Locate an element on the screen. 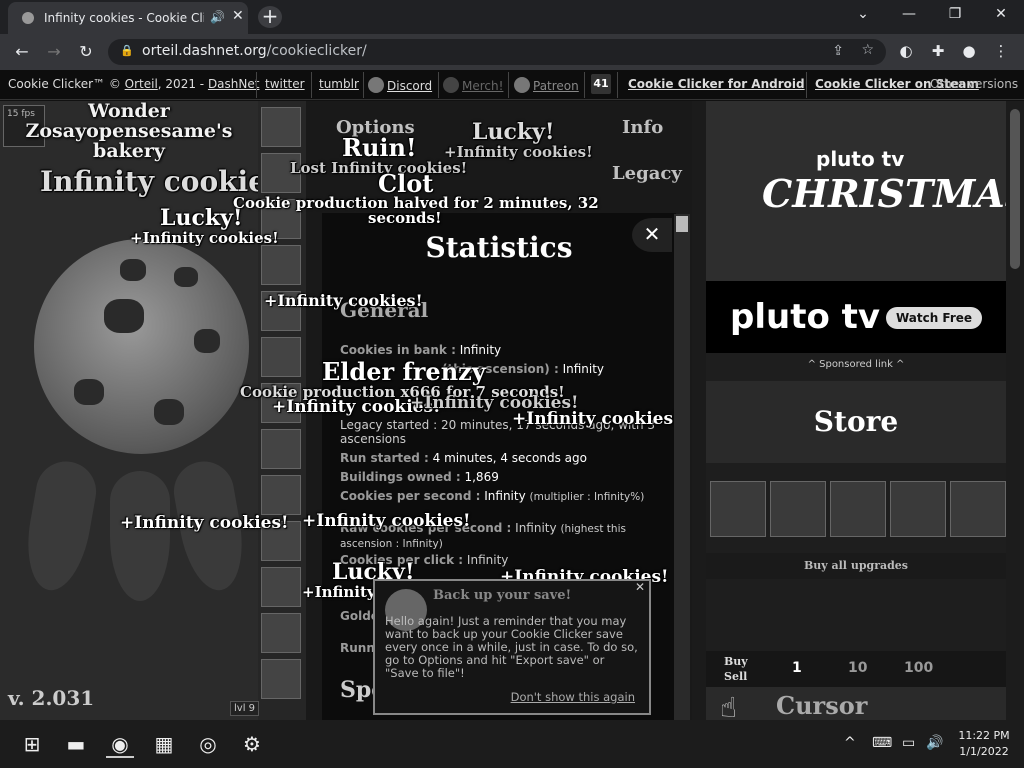 The image size is (1024, 768). reload-icon: ↻ is located at coordinates (86, 51).